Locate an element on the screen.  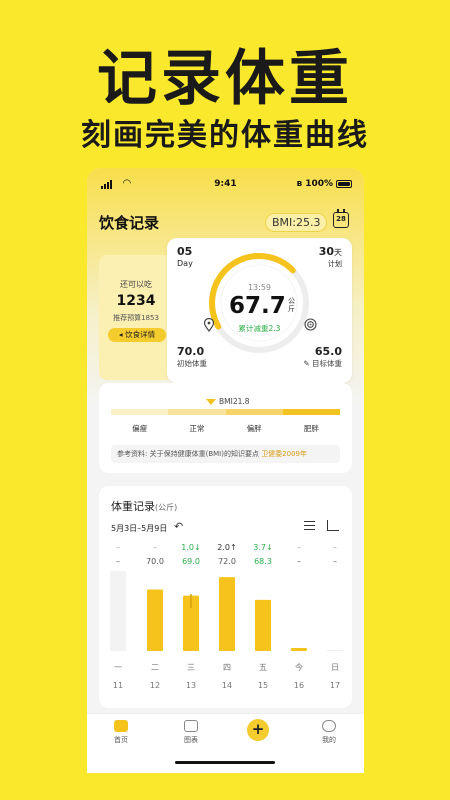
weekday-label: 二 is located at coordinates (155, 667).